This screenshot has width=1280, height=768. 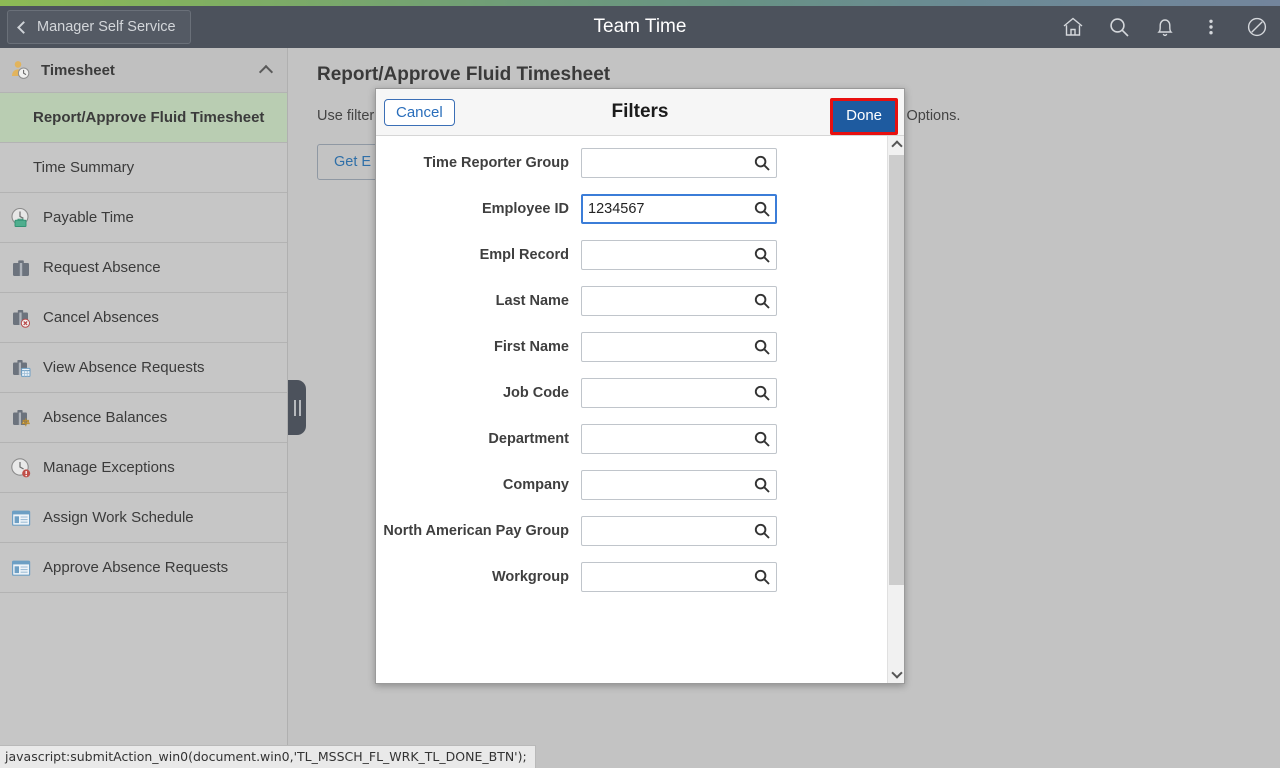 What do you see at coordinates (109, 467) in the screenshot?
I see `sidebar-item-label: Manage Exceptions` at bounding box center [109, 467].